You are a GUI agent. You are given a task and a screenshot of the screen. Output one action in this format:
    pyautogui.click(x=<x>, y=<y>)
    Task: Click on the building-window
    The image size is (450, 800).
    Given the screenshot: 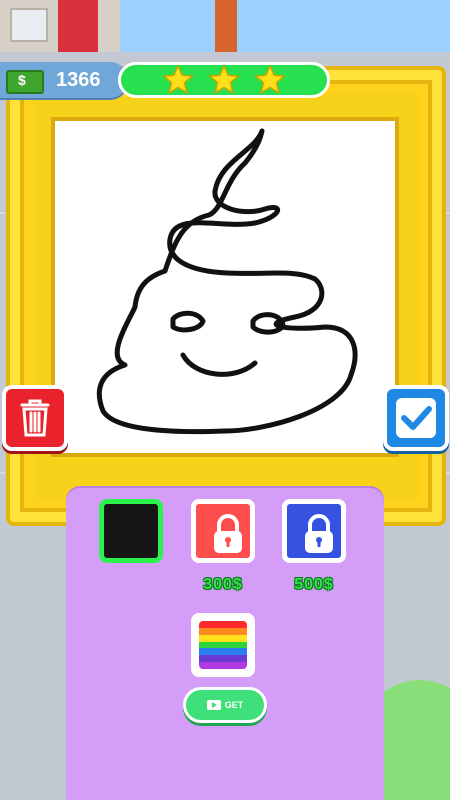 What is the action you would take?
    pyautogui.click(x=29, y=25)
    